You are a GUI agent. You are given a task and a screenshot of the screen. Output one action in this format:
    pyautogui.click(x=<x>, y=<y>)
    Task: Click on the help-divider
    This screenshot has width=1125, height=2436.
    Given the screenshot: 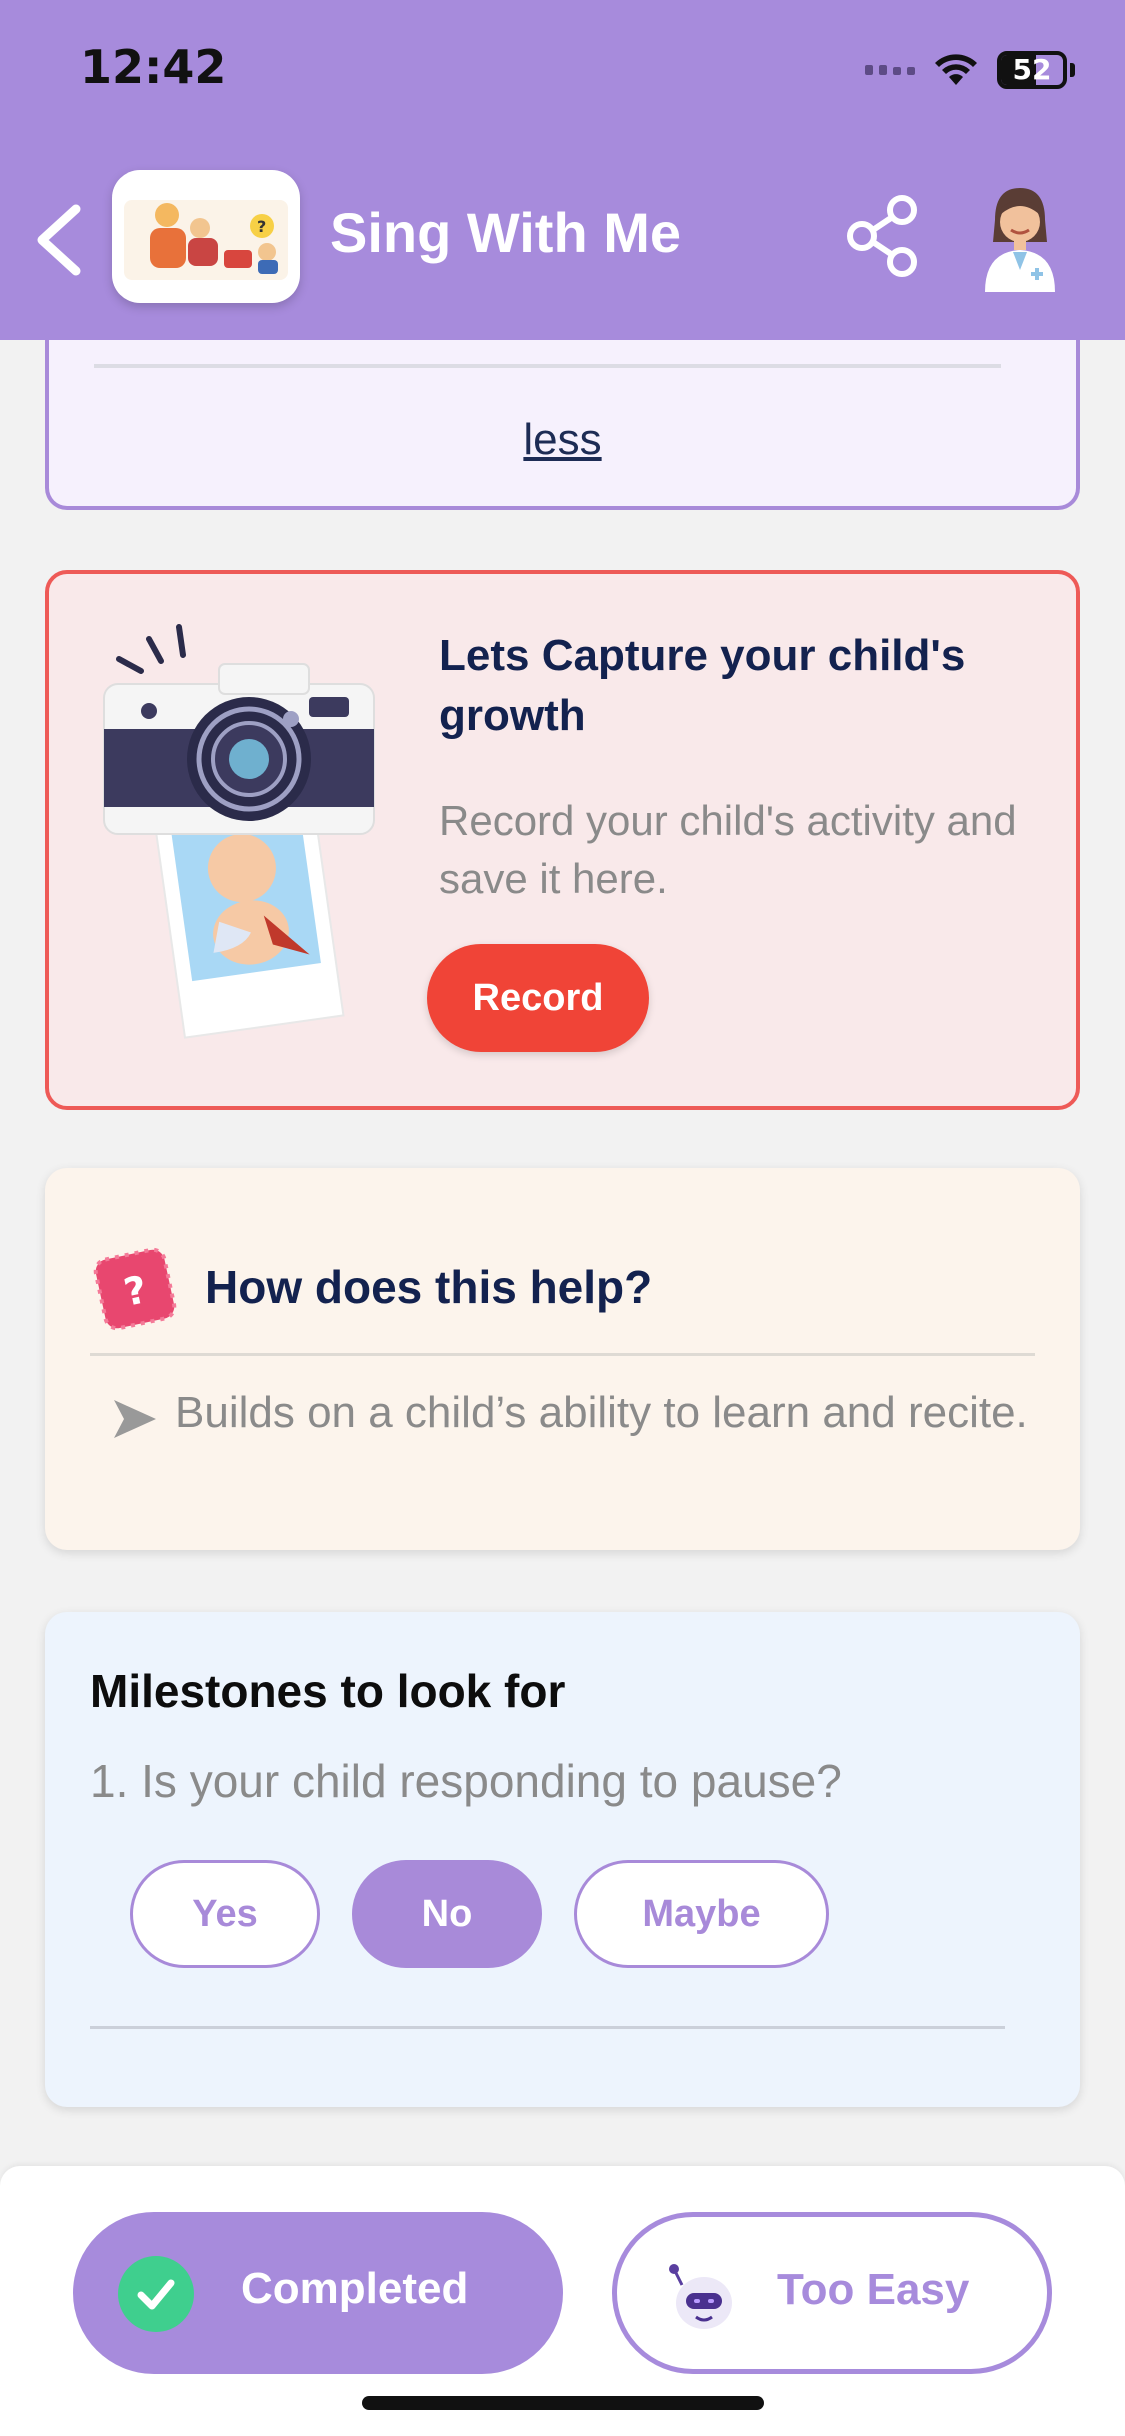 What is the action you would take?
    pyautogui.click(x=562, y=1354)
    